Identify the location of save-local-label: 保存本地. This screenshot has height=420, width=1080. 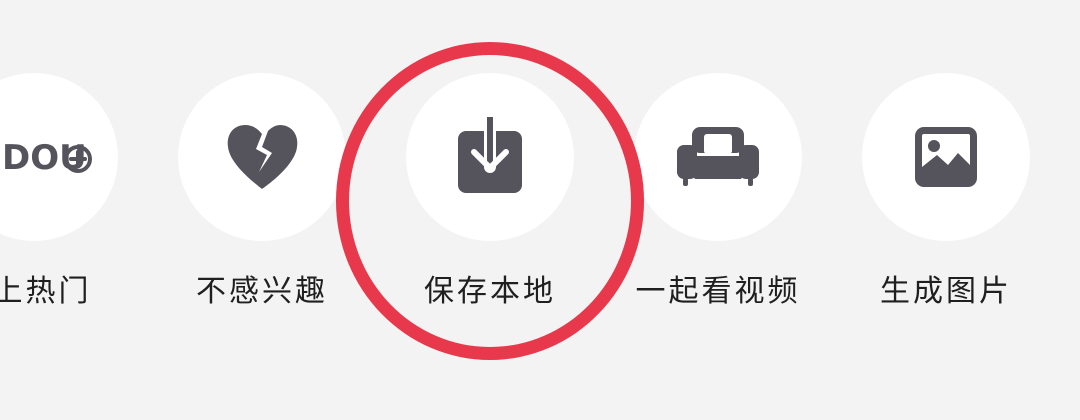
(490, 291).